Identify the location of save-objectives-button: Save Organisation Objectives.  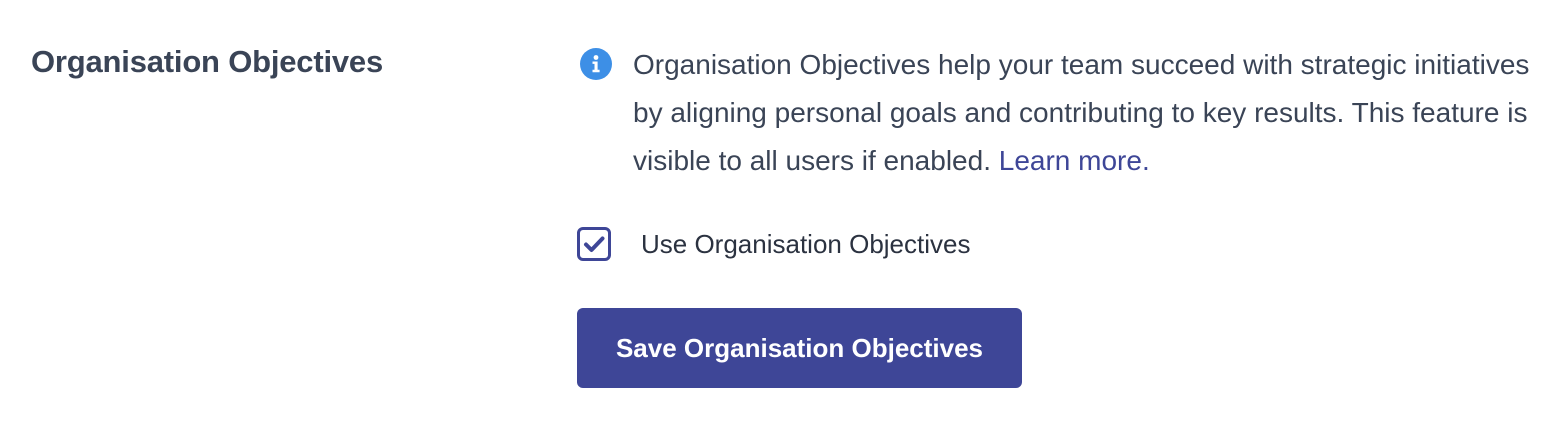
(799, 348).